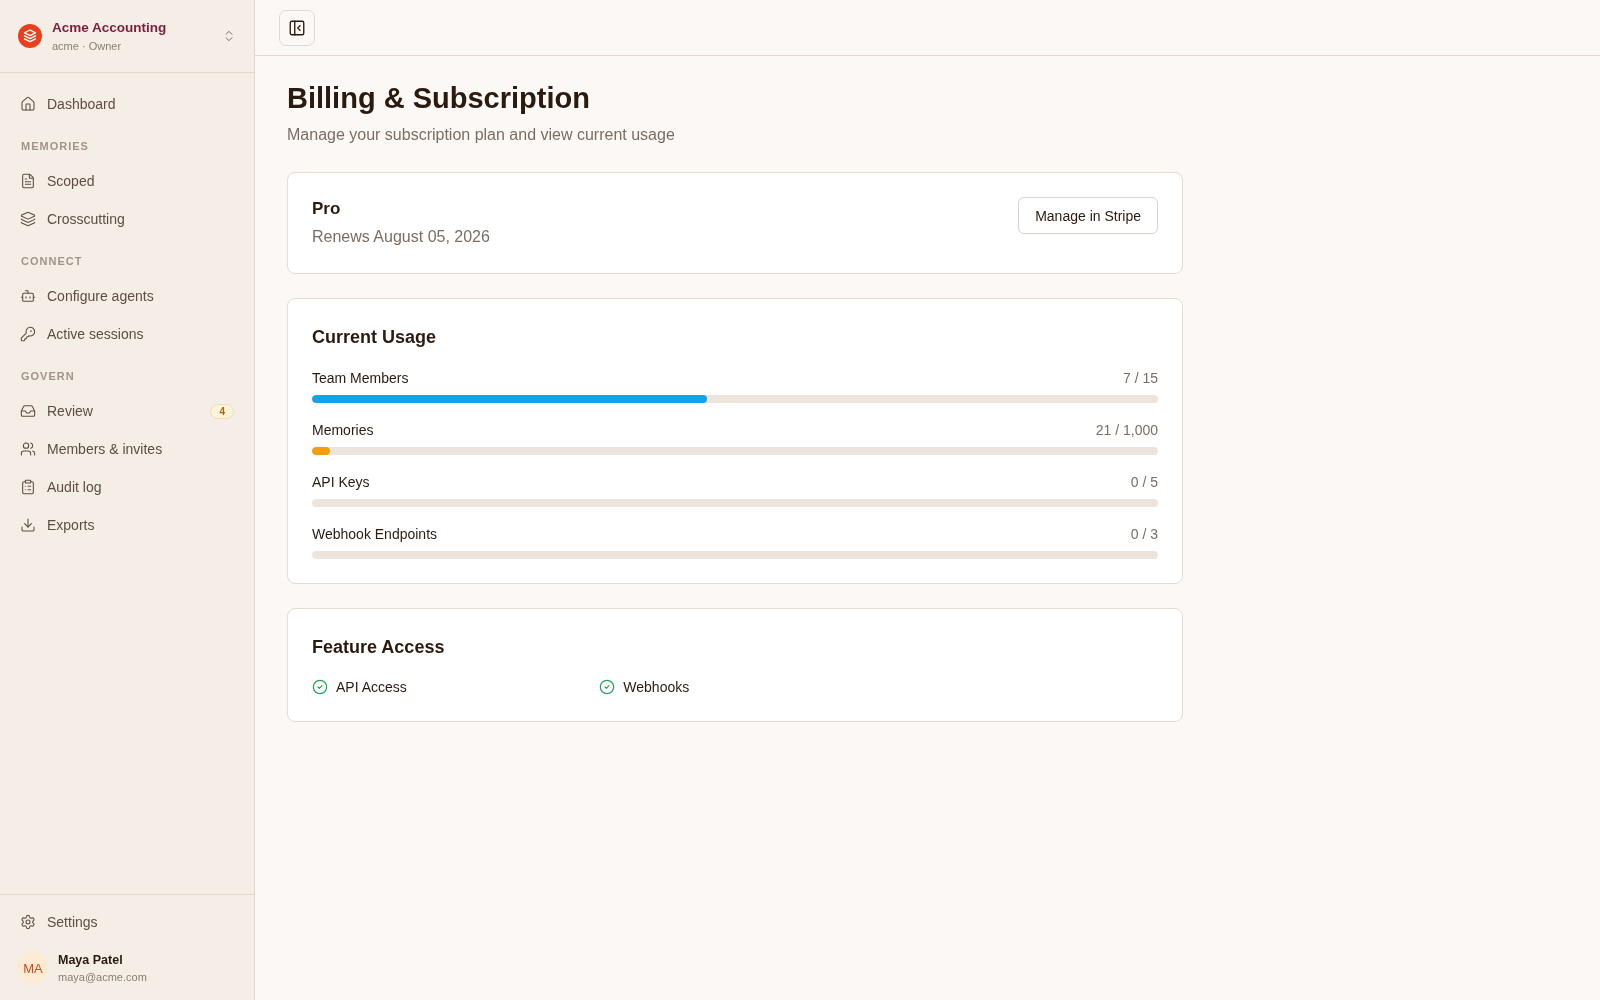 The image size is (1600, 1000). What do you see at coordinates (110, 28) in the screenshot?
I see `org-name: Acme Accounting` at bounding box center [110, 28].